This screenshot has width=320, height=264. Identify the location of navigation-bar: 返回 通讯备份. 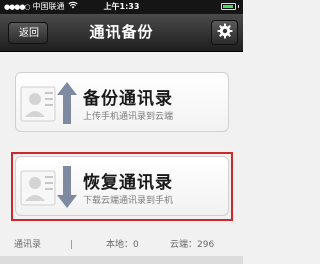
(121, 33).